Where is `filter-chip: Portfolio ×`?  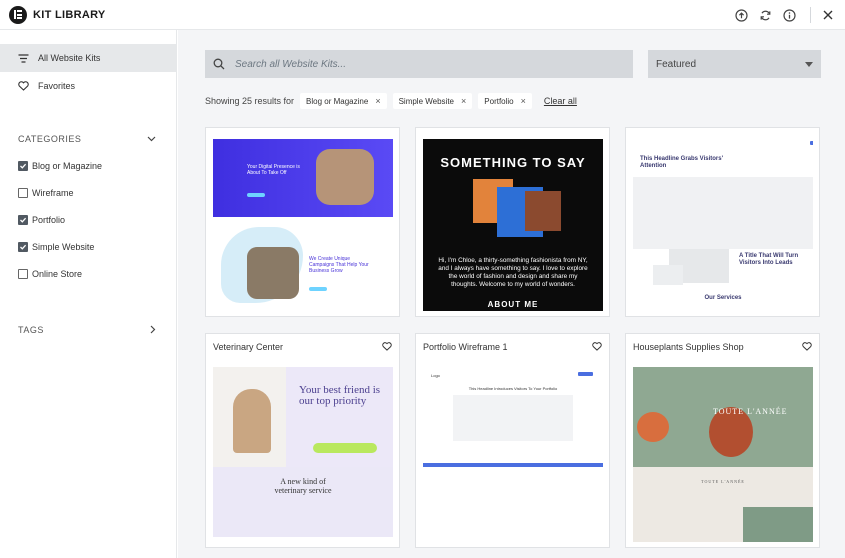
filter-chip: Portfolio × is located at coordinates (505, 101).